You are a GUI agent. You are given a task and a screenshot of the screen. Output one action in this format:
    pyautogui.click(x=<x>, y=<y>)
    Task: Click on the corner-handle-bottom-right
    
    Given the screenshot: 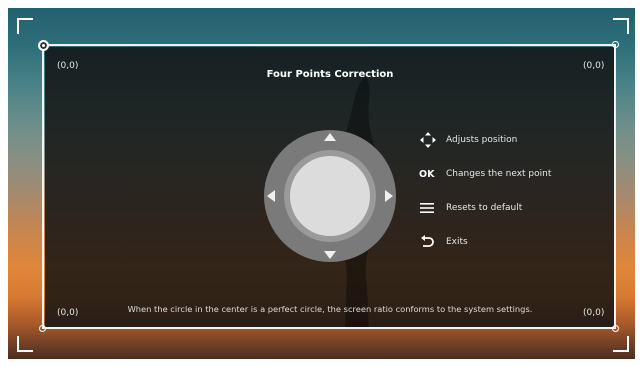 What is the action you would take?
    pyautogui.click(x=615, y=328)
    